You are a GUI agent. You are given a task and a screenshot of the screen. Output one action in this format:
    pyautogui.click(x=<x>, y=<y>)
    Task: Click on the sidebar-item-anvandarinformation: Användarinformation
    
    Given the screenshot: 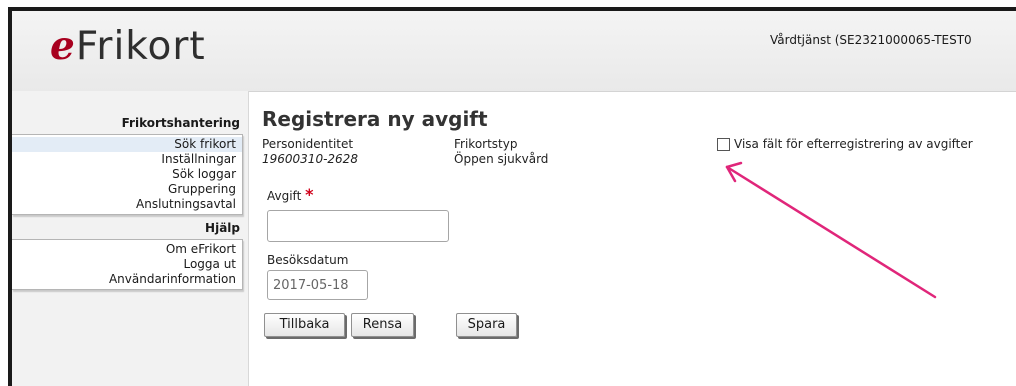 What is the action you would take?
    pyautogui.click(x=127, y=279)
    